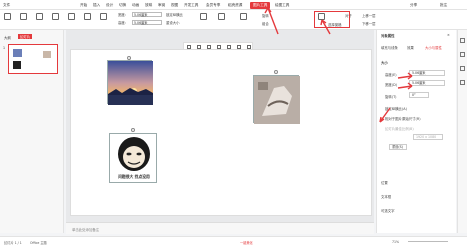  Describe the element at coordinates (233, 240) in the screenshot. I see `status-bar: 幻灯片 1 / 1 Office 主题 一键美化 71%` at that location.